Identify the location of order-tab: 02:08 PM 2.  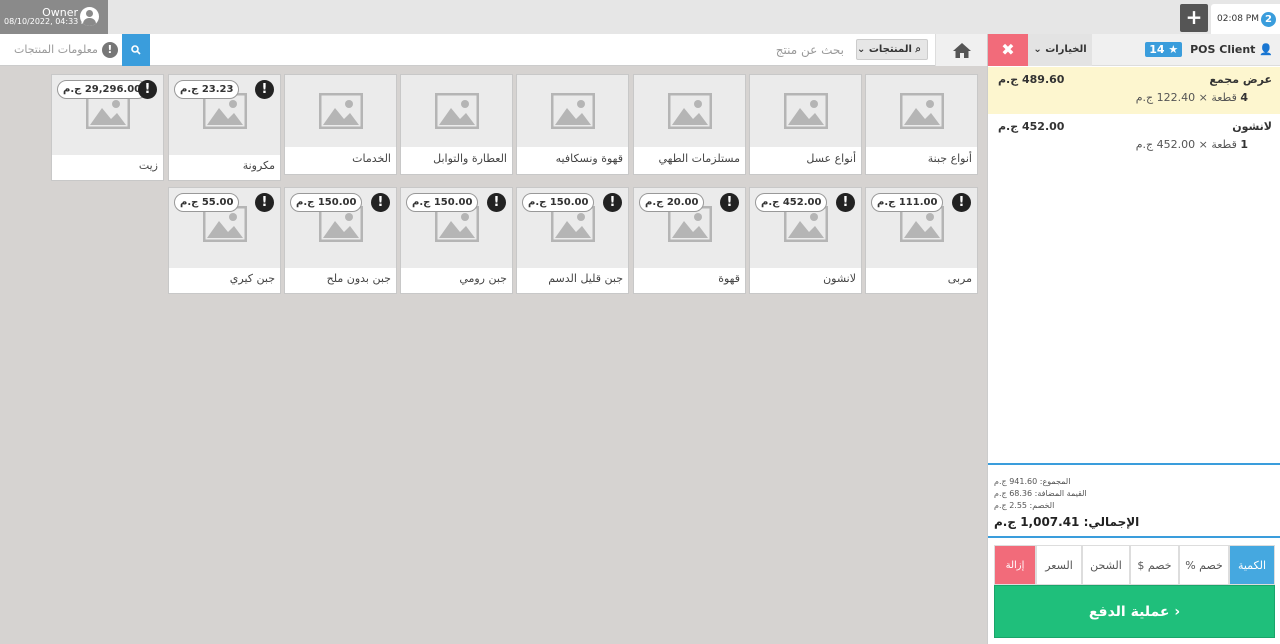
(1245, 19).